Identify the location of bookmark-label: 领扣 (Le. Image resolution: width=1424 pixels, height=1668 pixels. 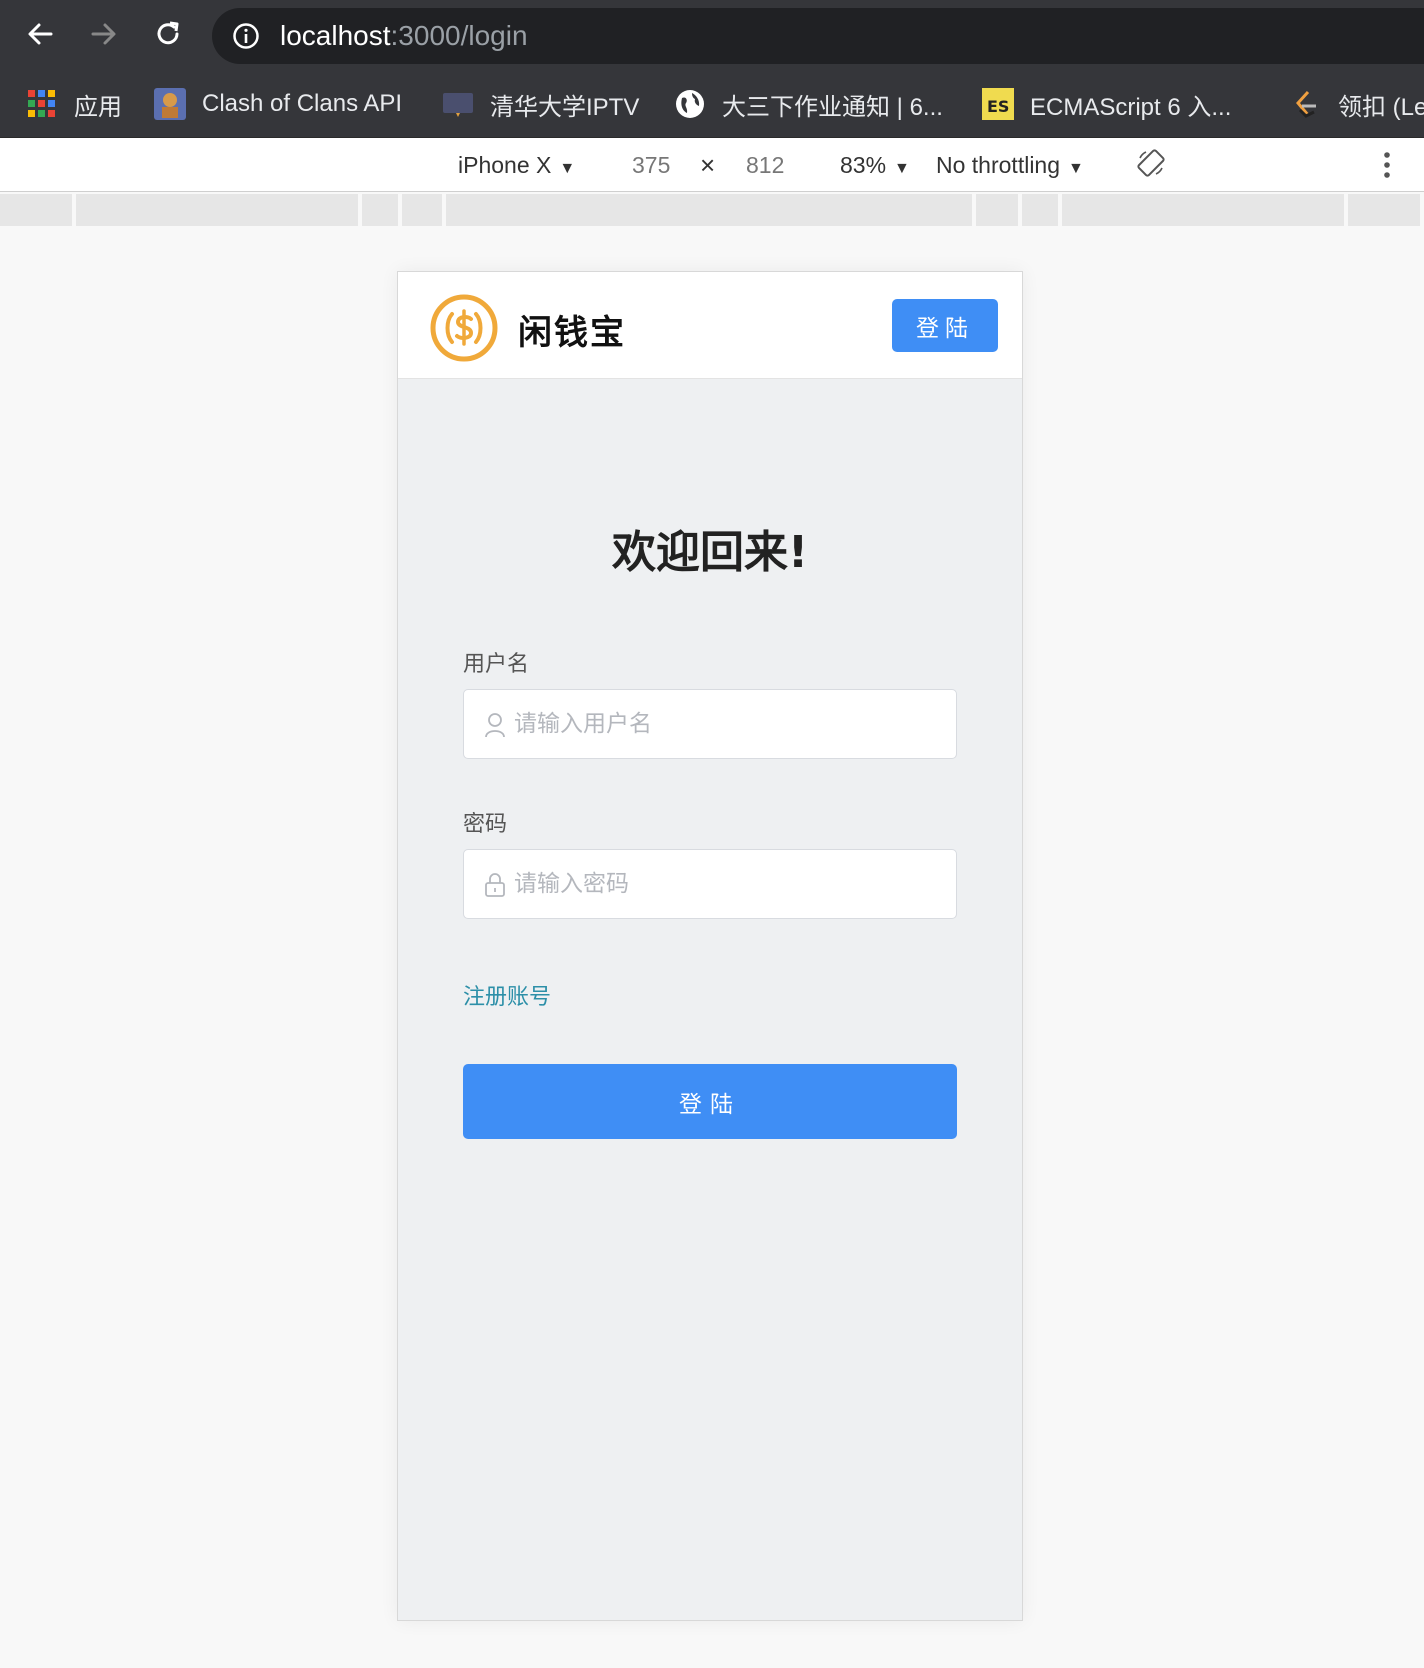
(1381, 107).